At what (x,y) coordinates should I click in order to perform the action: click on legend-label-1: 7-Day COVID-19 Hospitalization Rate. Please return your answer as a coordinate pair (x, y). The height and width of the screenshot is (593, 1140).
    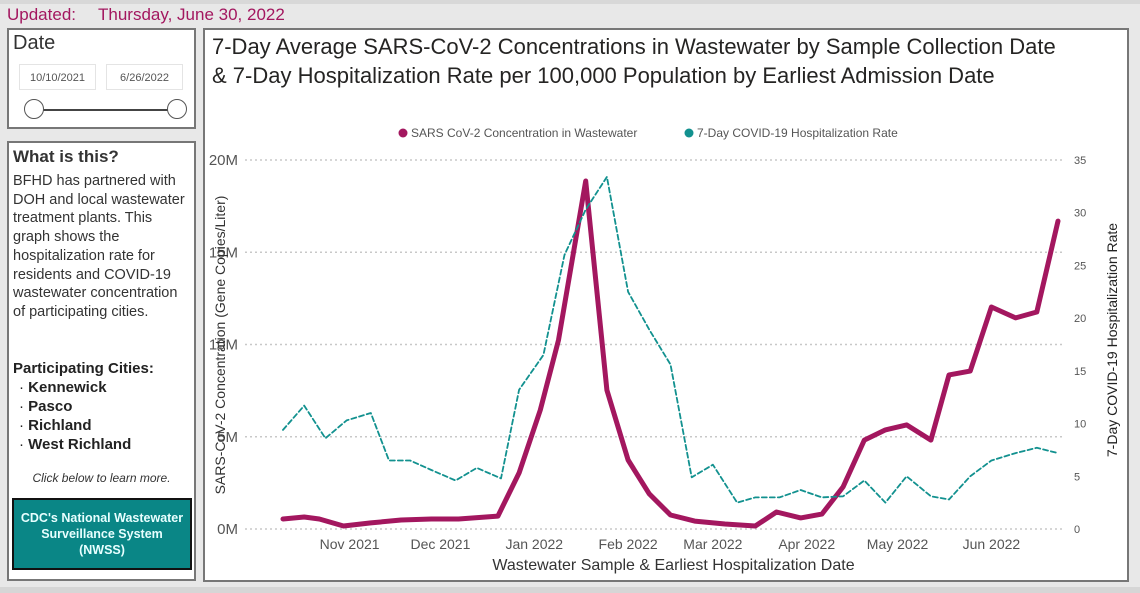
    Looking at the image, I should click on (797, 133).